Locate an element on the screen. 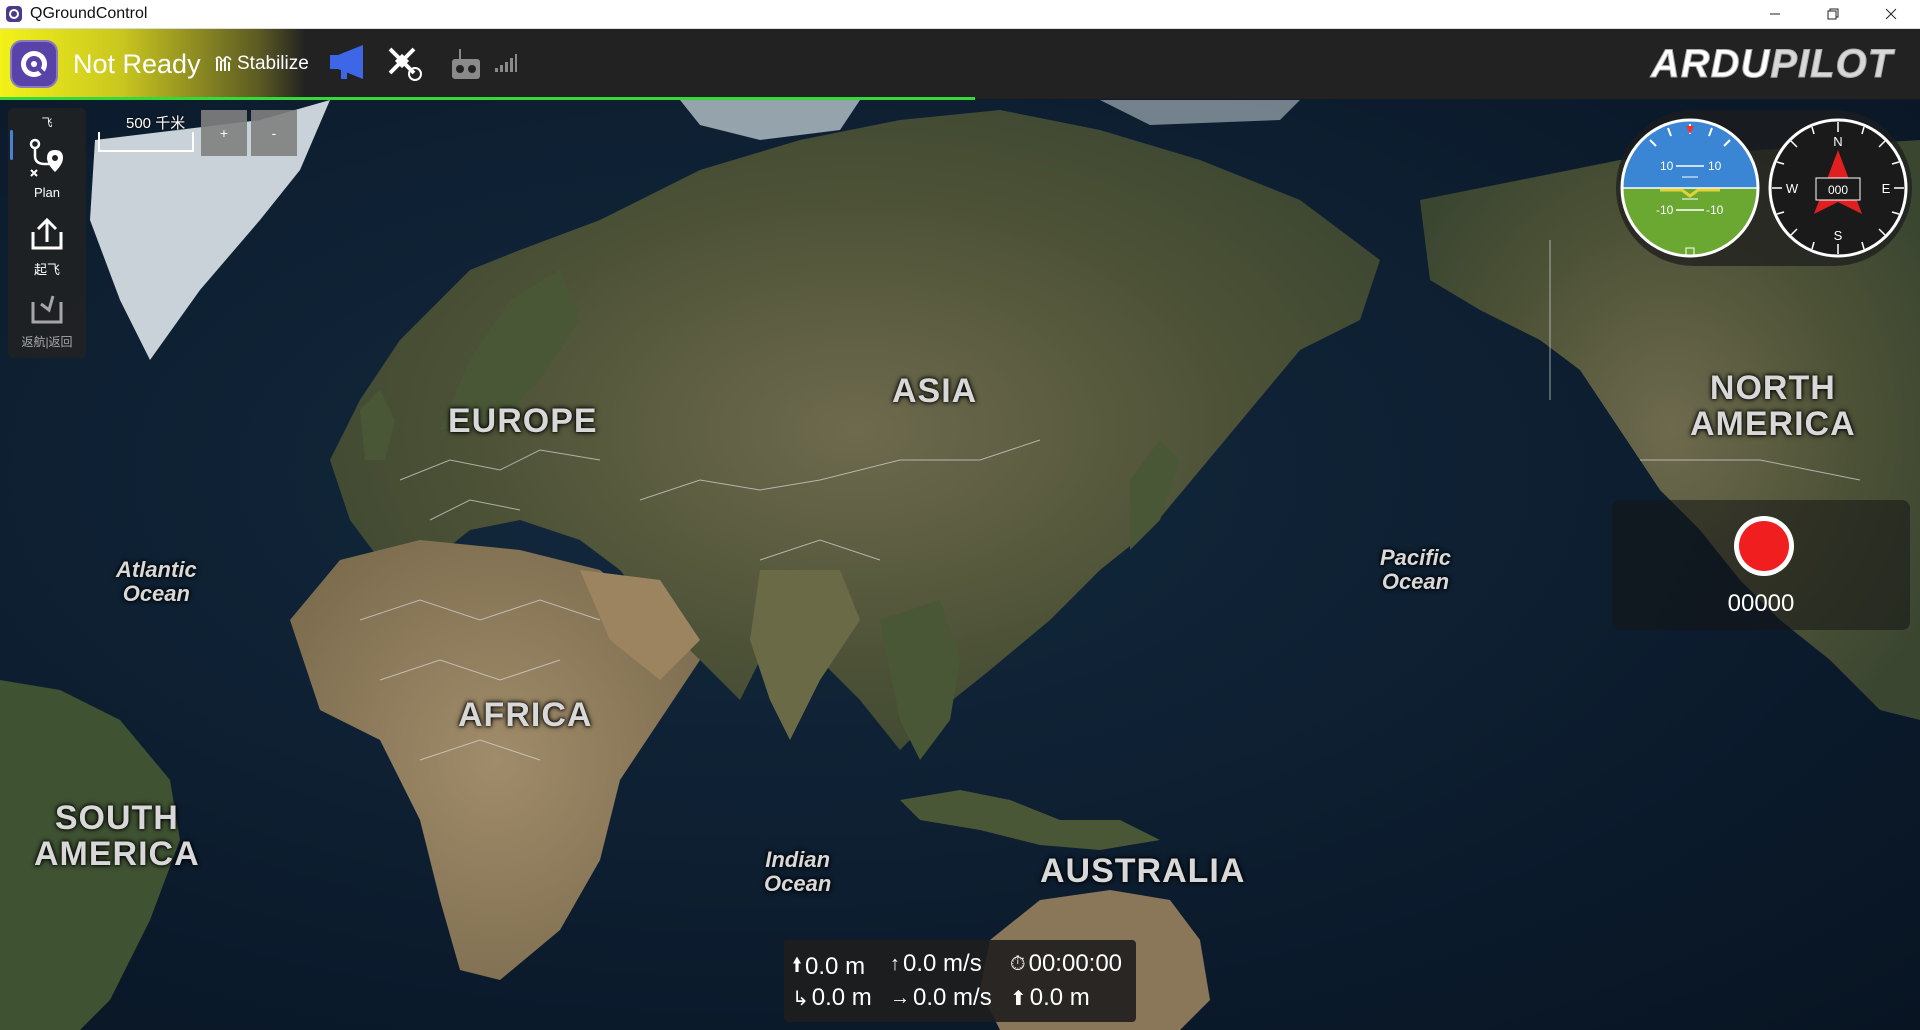 The image size is (1920, 1030). tool-fly-header: 飞 is located at coordinates (47, 122).